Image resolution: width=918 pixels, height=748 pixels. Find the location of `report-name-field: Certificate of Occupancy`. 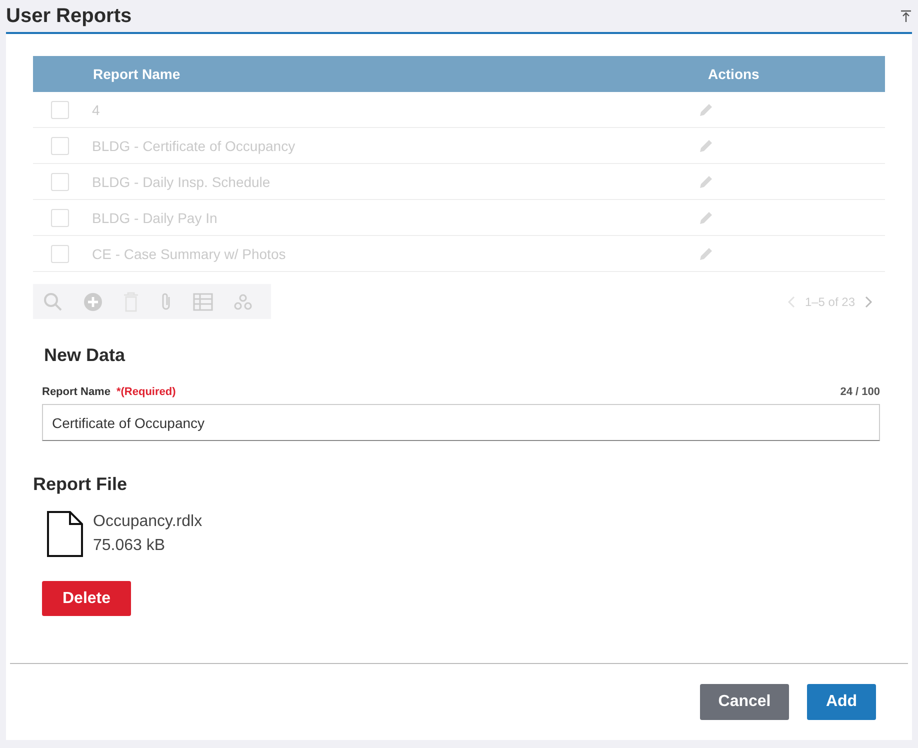

report-name-field: Certificate of Occupancy is located at coordinates (461, 422).